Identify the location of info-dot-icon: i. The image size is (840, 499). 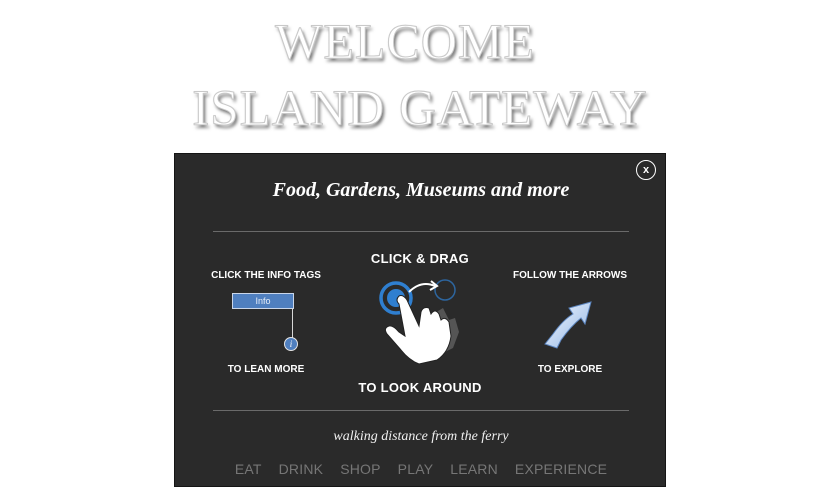
(291, 344).